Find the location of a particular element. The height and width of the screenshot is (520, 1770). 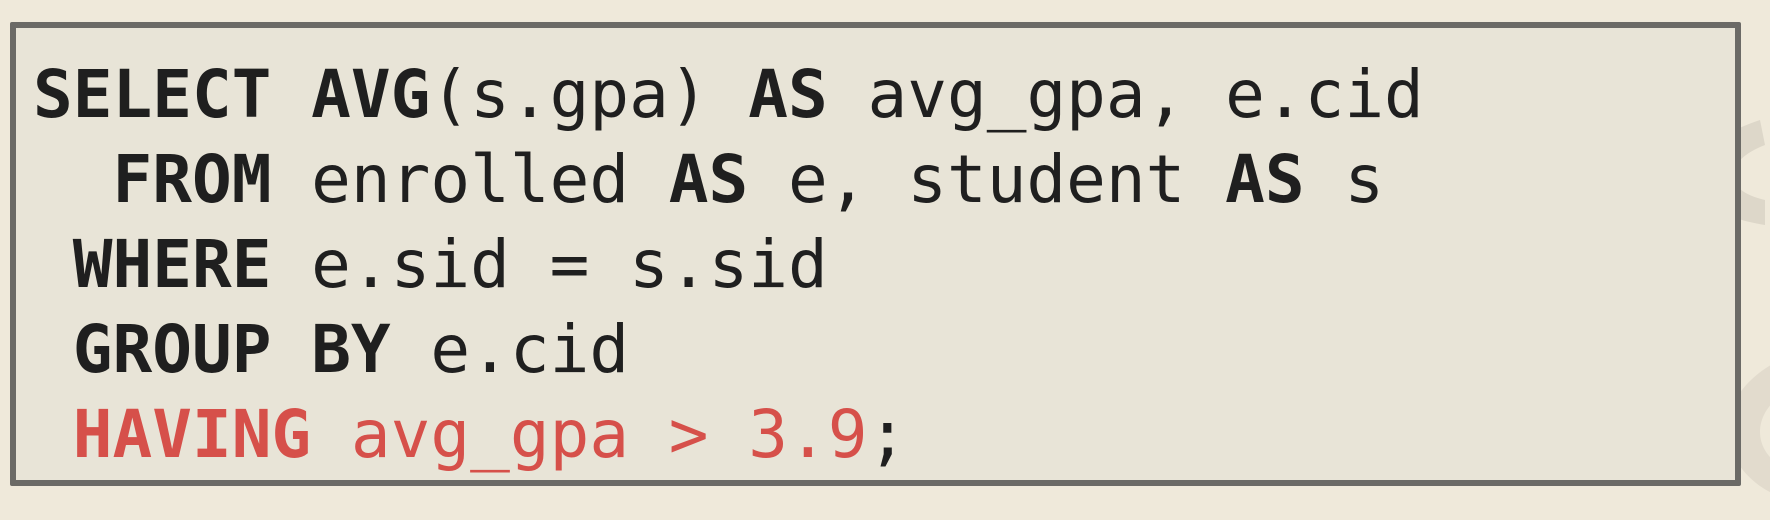

keyword-avg: AVG is located at coordinates (371, 94).